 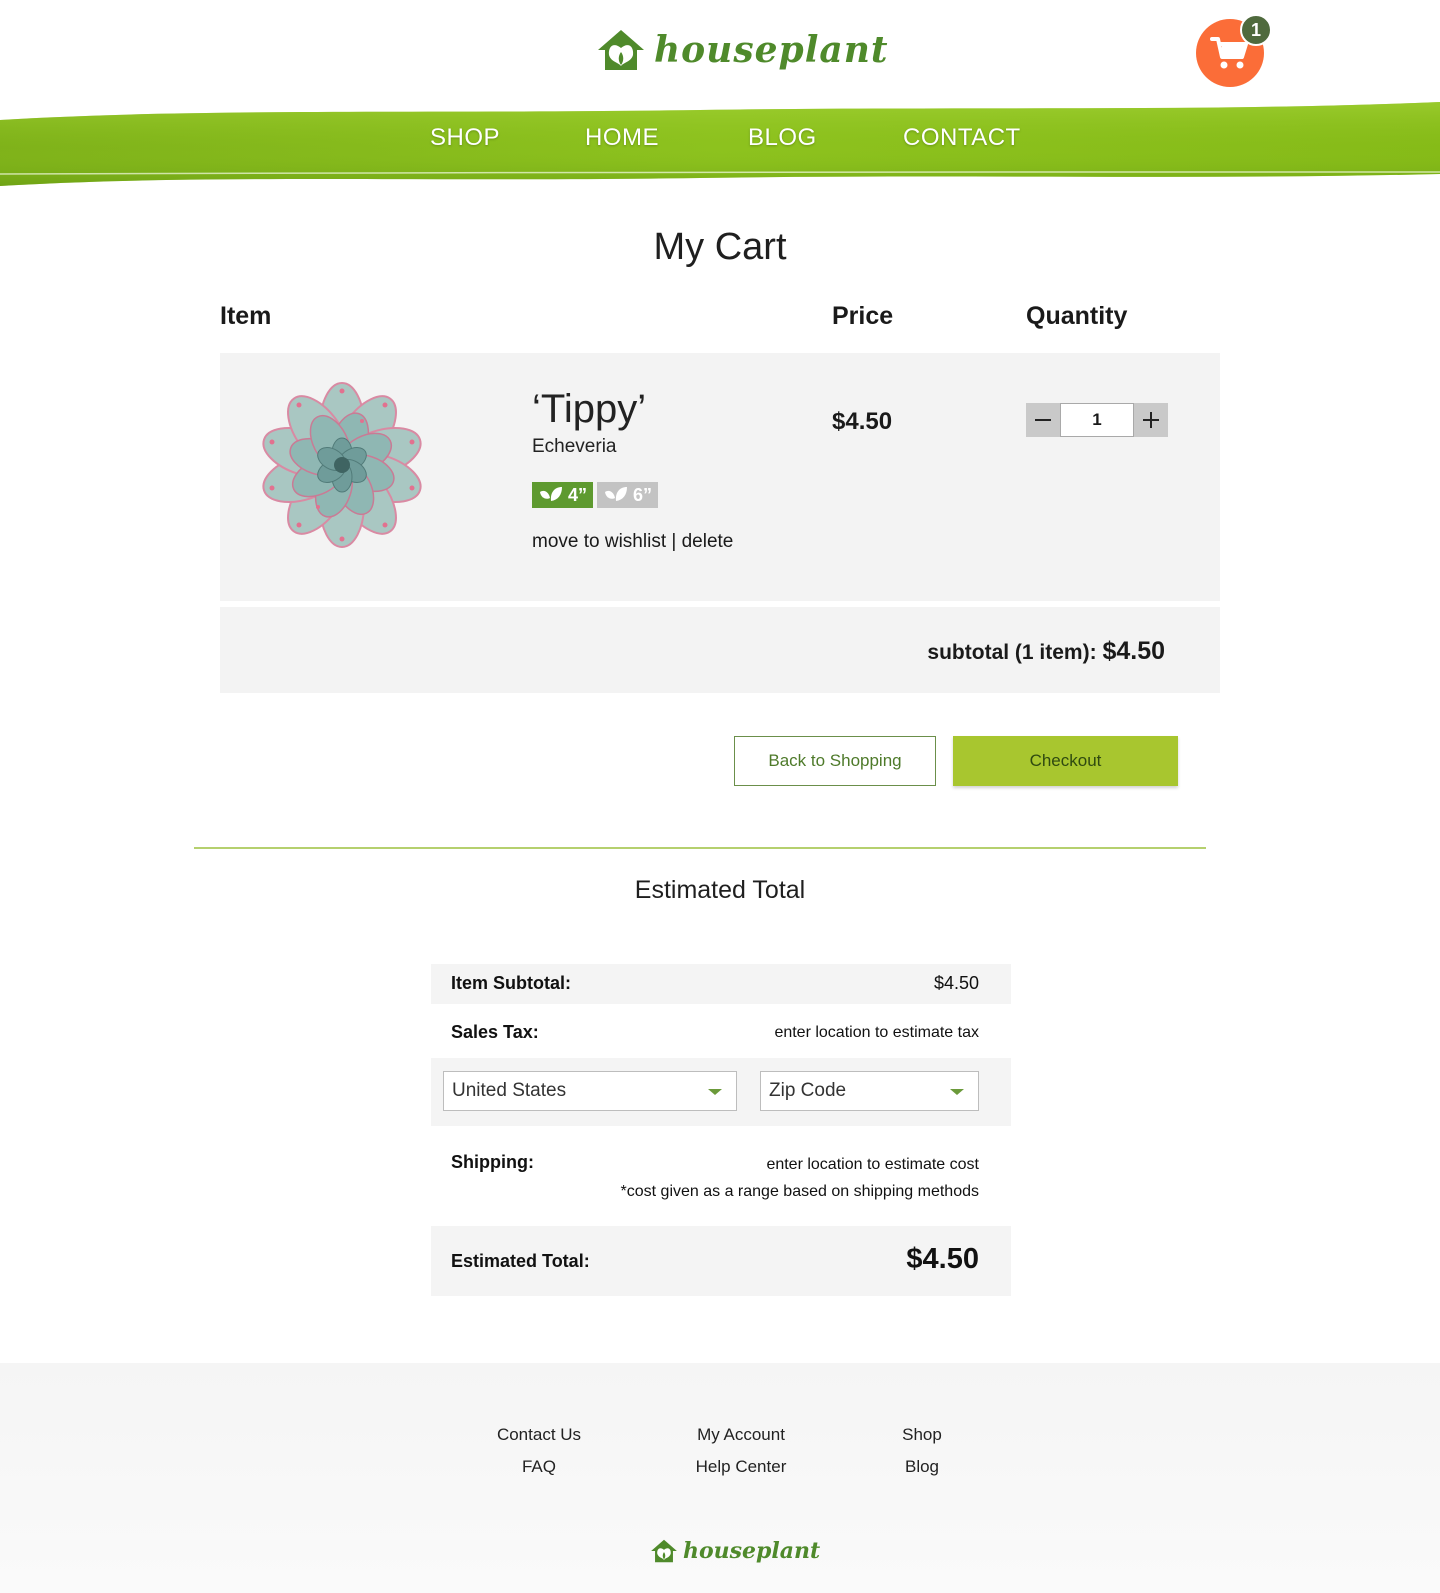 I want to click on shipping-note: enter location to estimate cost, so click(x=872, y=1164).